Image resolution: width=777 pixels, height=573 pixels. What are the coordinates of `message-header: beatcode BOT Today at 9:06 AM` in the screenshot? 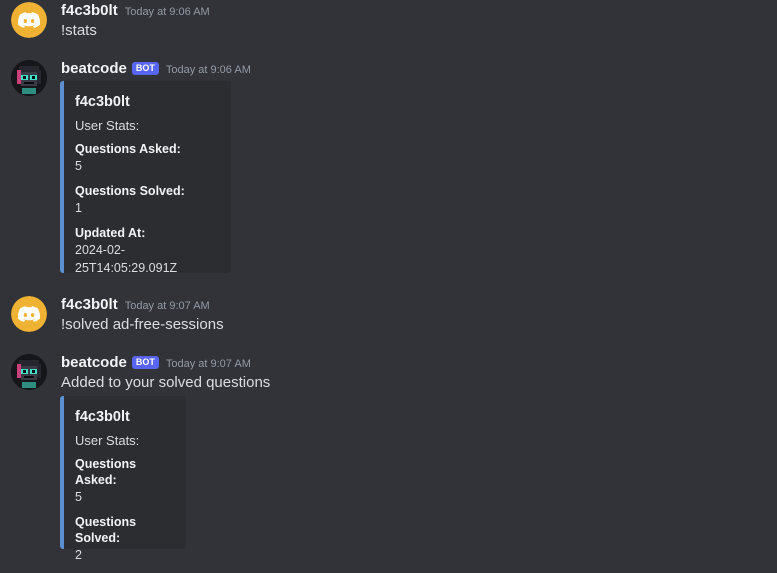 It's located at (156, 68).